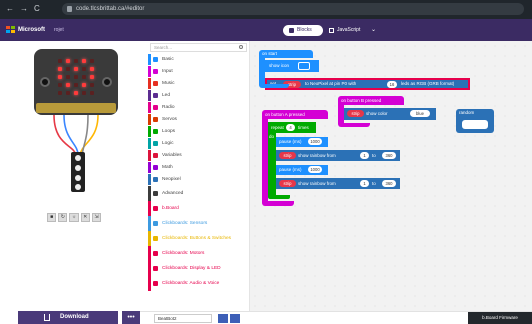  What do you see at coordinates (96, 217) in the screenshot?
I see `fullscreen-button: ⇲` at bounding box center [96, 217].